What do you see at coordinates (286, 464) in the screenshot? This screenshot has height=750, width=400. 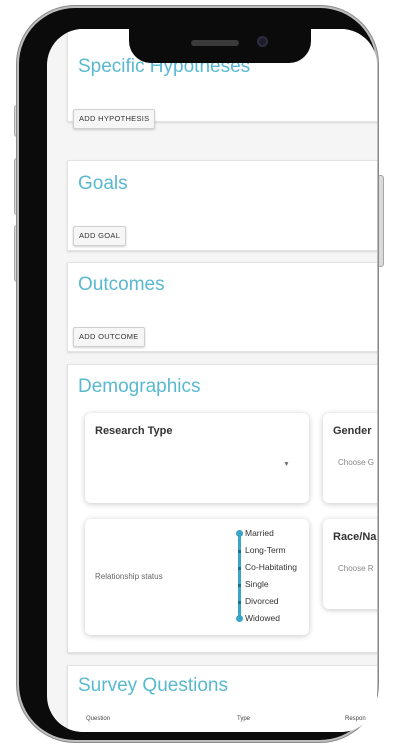 I see `caret-down-icon: ▼` at bounding box center [286, 464].